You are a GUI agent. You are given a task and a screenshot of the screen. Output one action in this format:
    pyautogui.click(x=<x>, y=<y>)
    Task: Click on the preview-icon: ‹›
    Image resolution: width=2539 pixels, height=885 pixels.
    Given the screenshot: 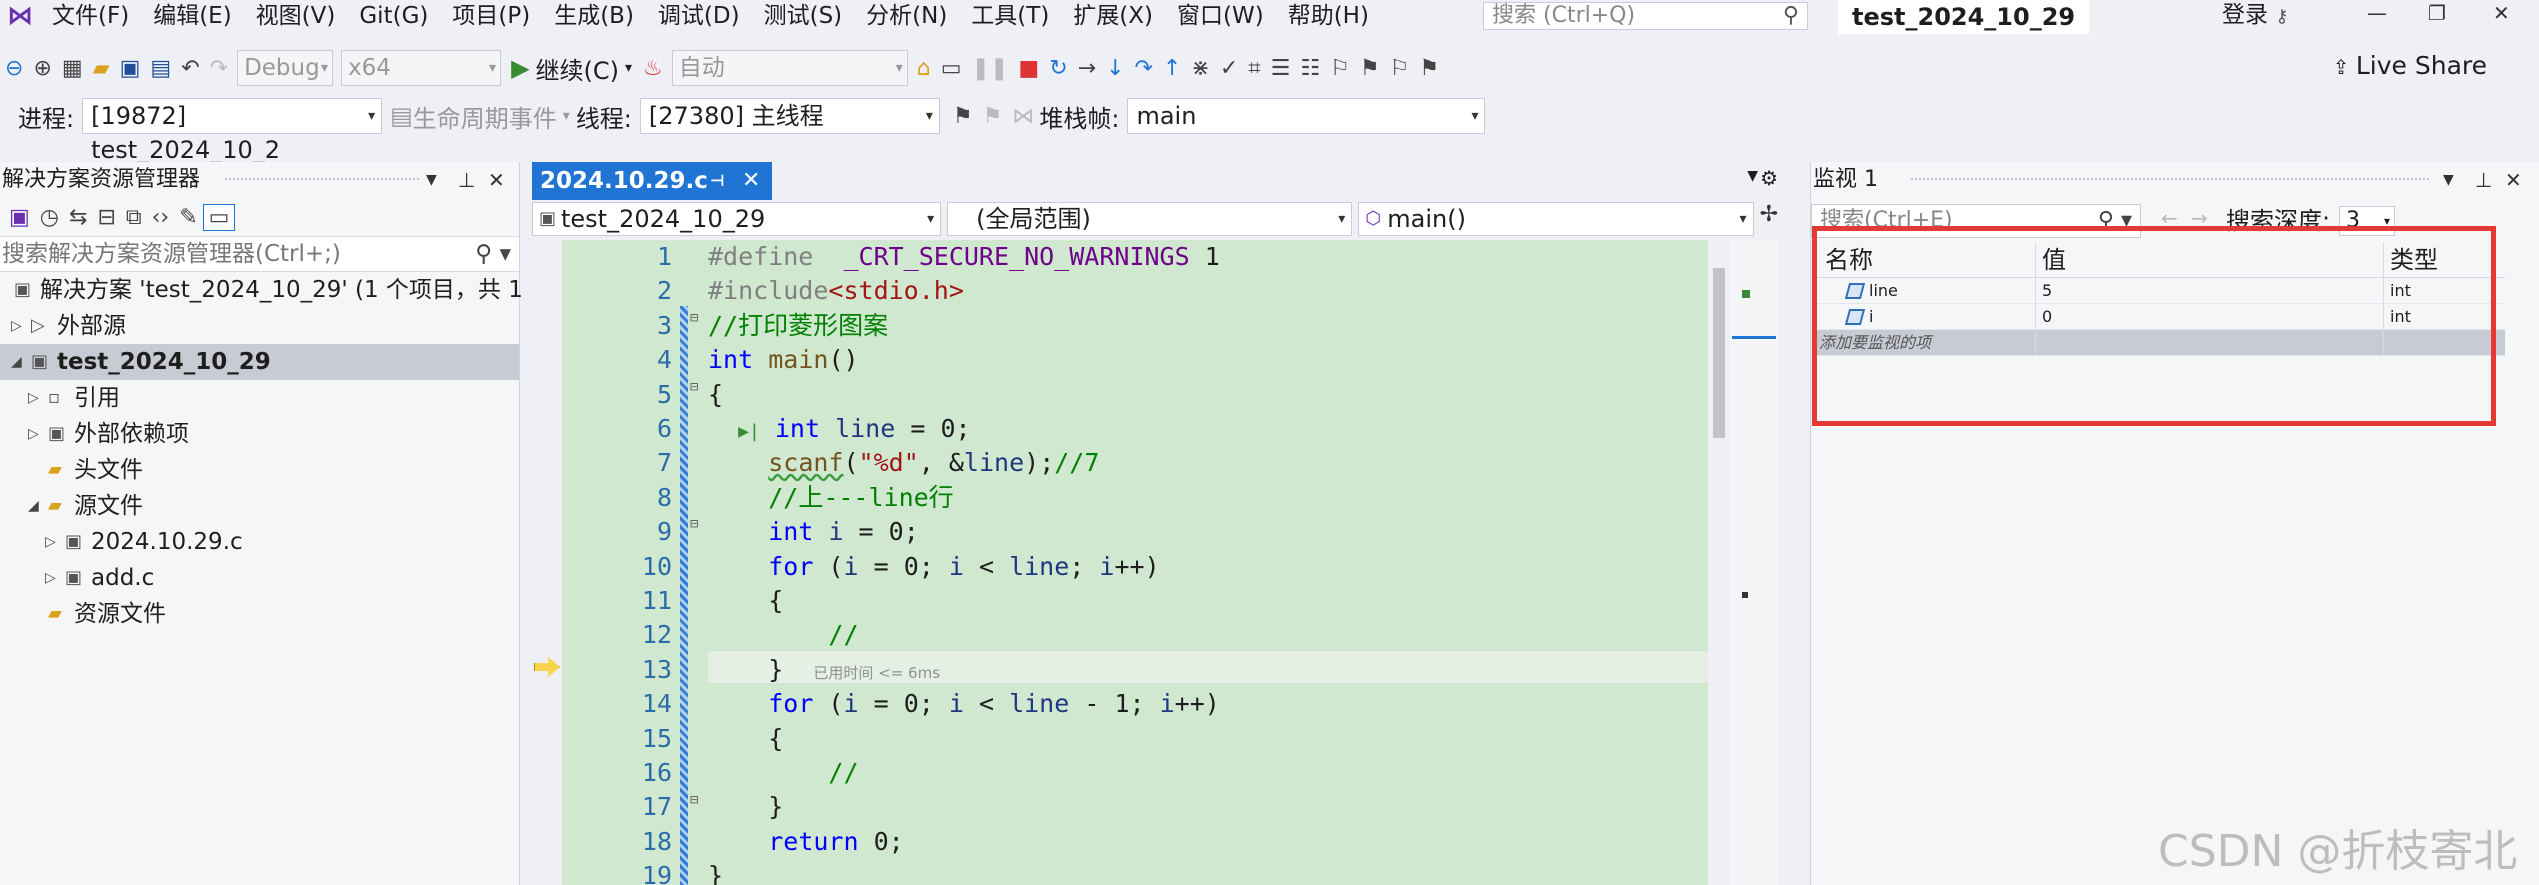 What is the action you would take?
    pyautogui.click(x=161, y=217)
    